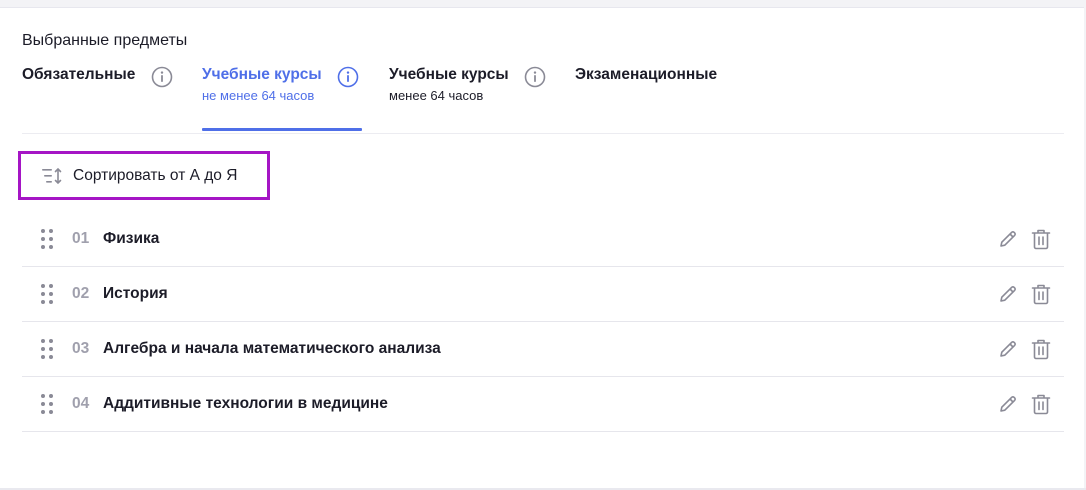 This screenshot has height=490, width=1086. I want to click on tab-mandatory: Обязательные, so click(78, 75).